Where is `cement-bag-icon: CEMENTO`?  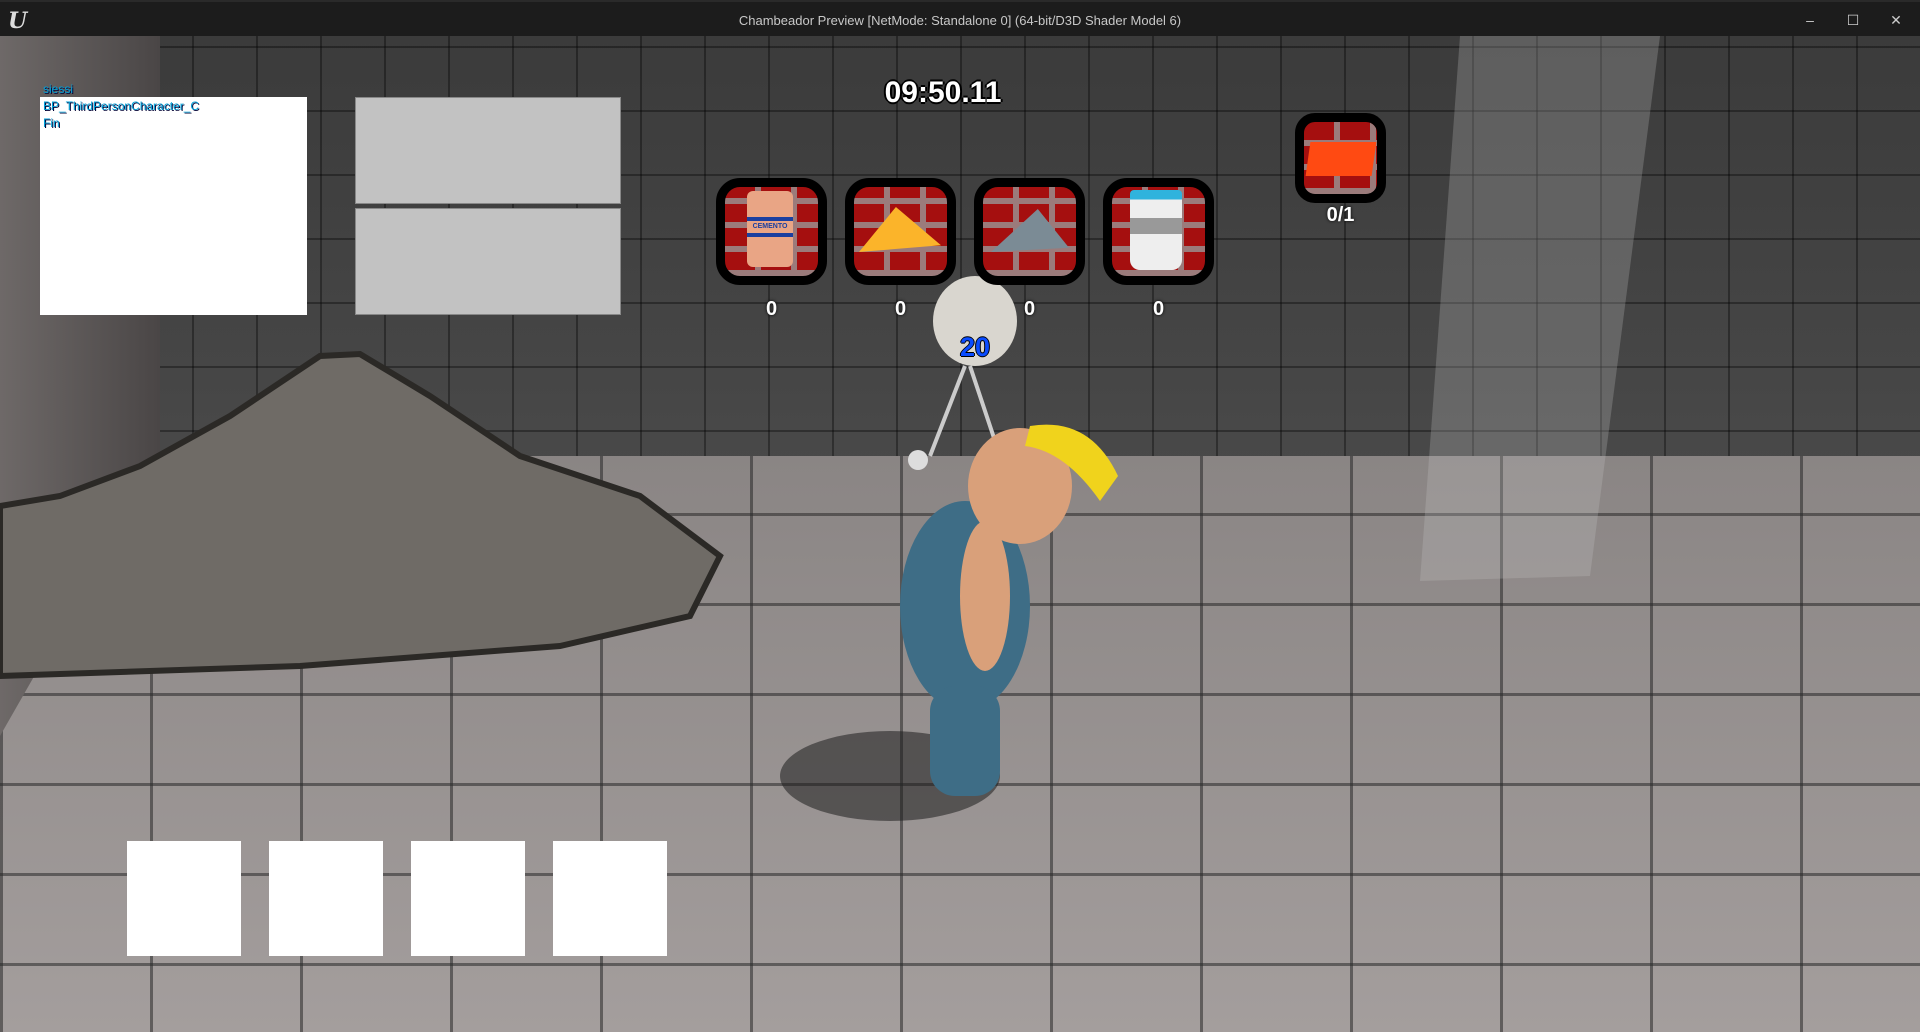 cement-bag-icon: CEMENTO is located at coordinates (770, 229).